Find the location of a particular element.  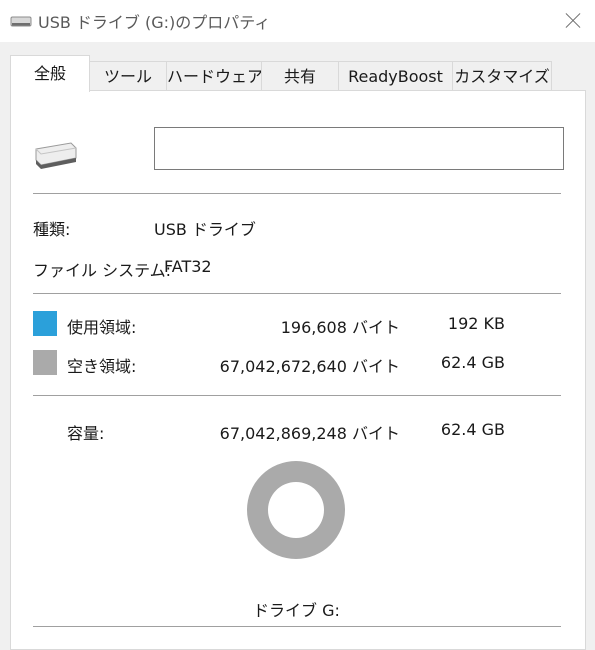

tab-label: 共有 is located at coordinates (300, 76).